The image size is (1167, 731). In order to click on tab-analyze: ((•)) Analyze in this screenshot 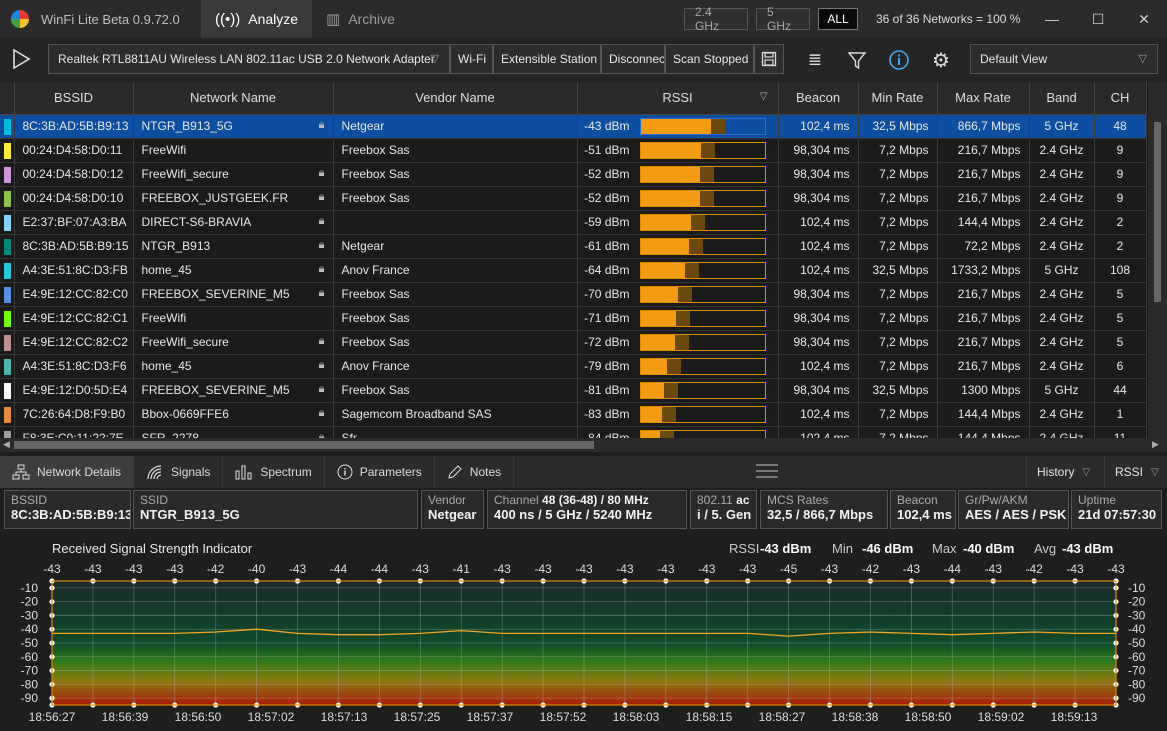, I will do `click(257, 19)`.